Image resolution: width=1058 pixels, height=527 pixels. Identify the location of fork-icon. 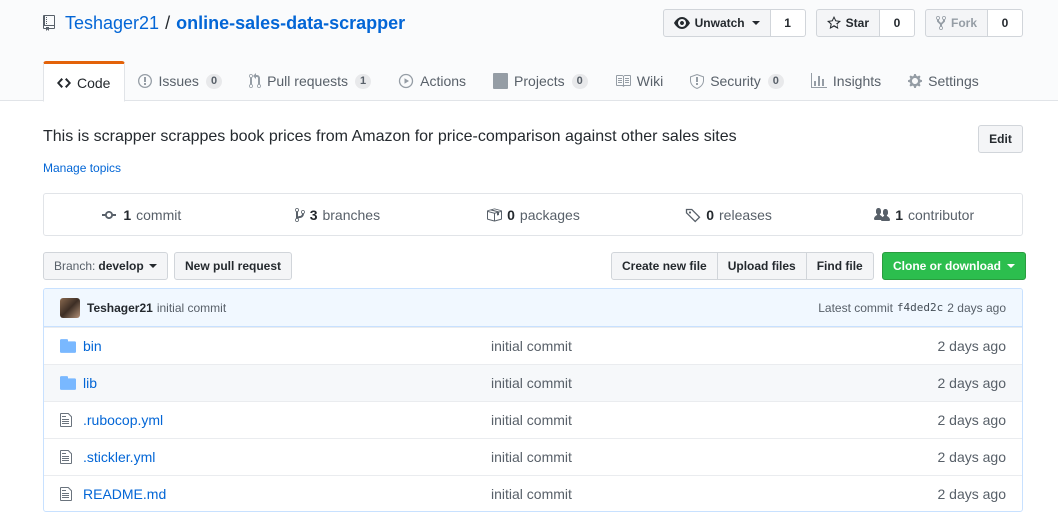
(940, 23).